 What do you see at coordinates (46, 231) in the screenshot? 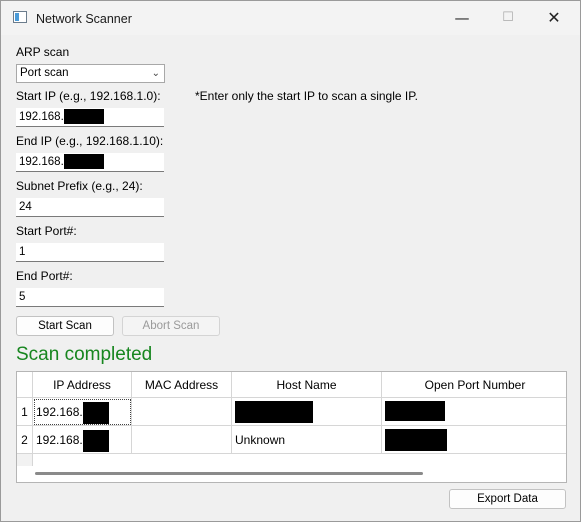
I see `start-port-label: Start Port#:` at bounding box center [46, 231].